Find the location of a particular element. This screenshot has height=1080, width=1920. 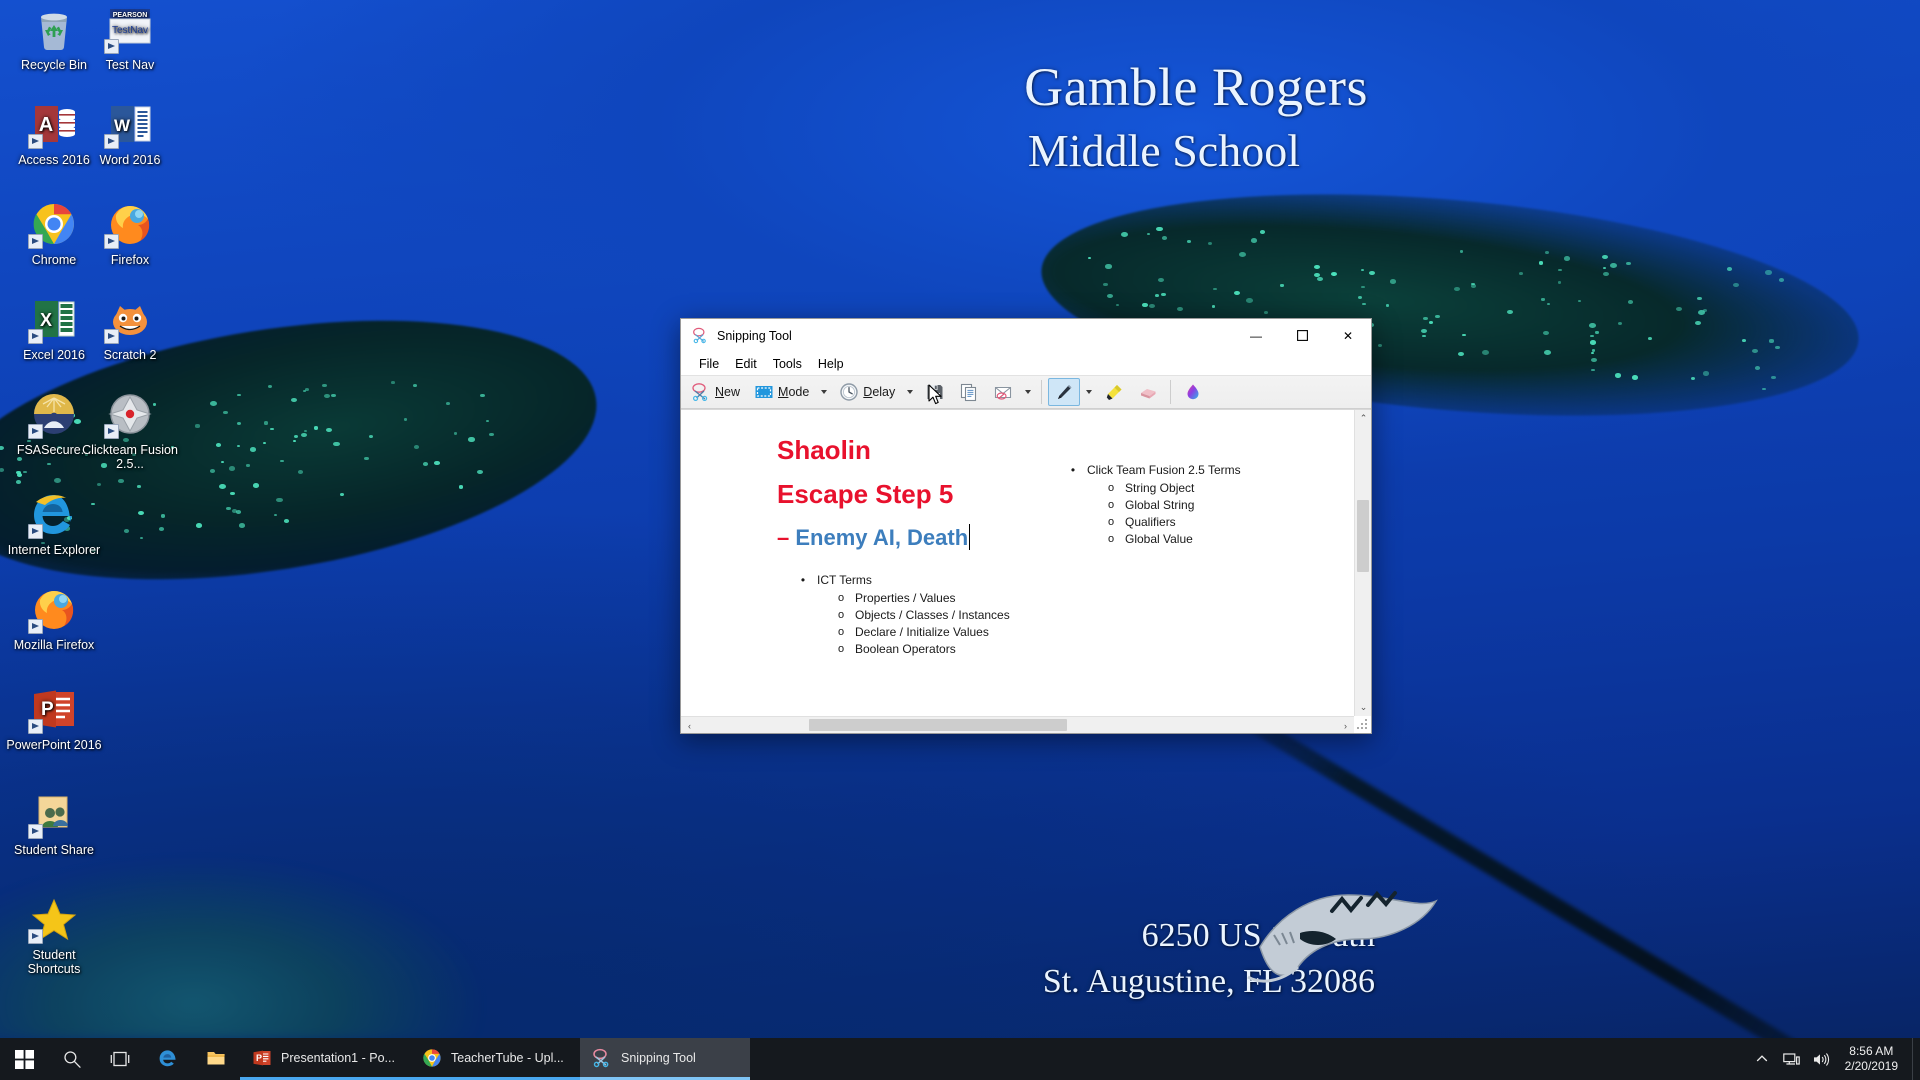

desktop-icon-internet-explorer: Internet Explorer is located at coordinates (54, 523).